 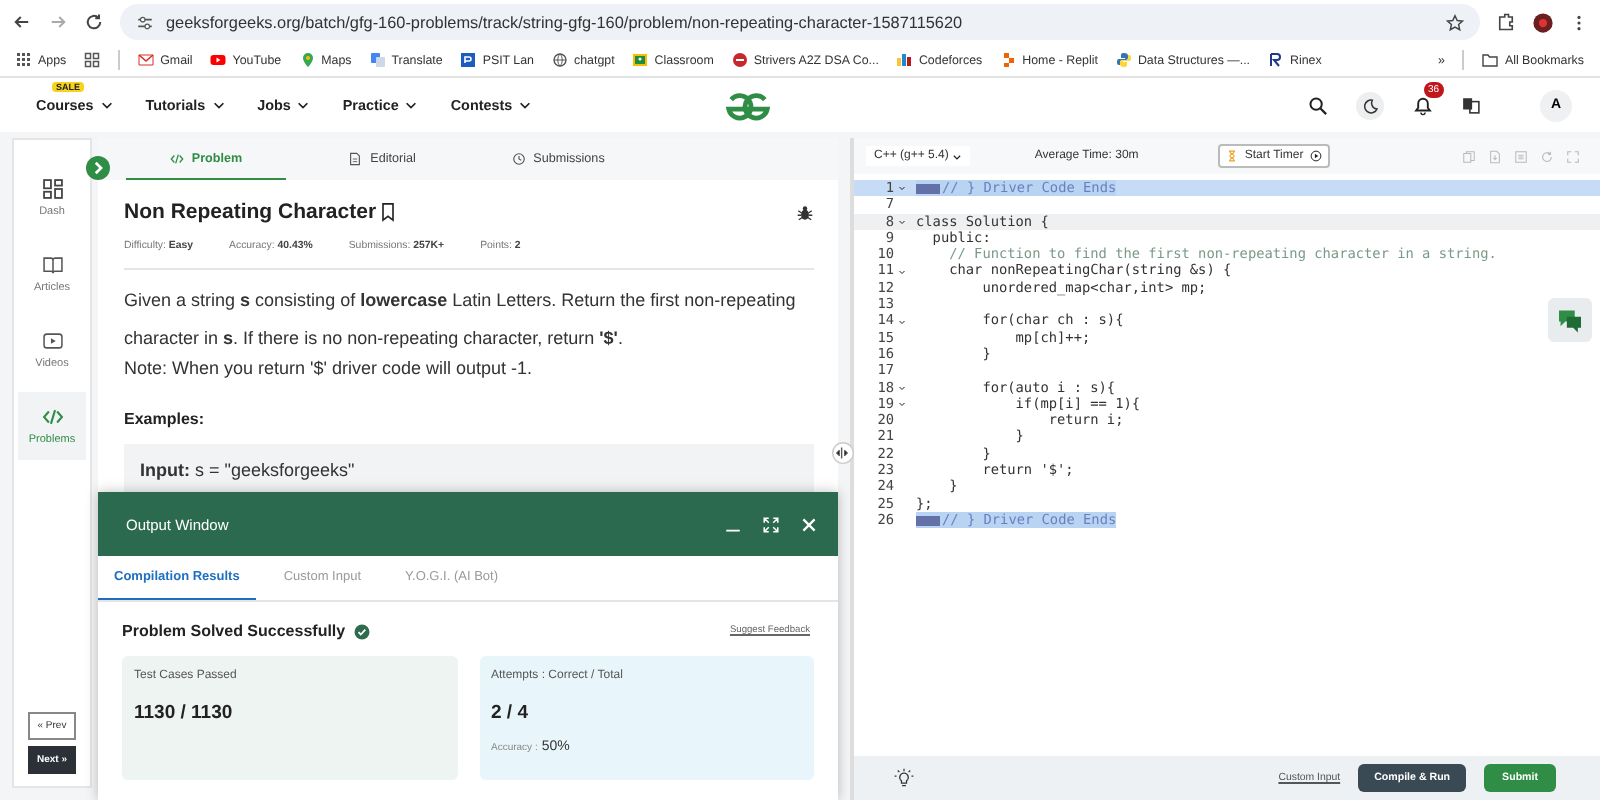 I want to click on bookmark-icon, so click(x=388, y=212).